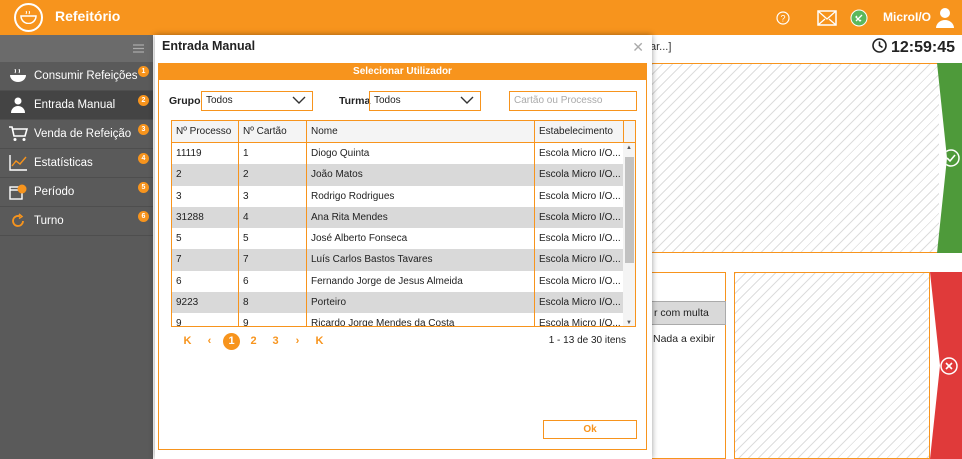 This screenshot has height=459, width=962. I want to click on scroll-up-icon: ▲, so click(629, 148).